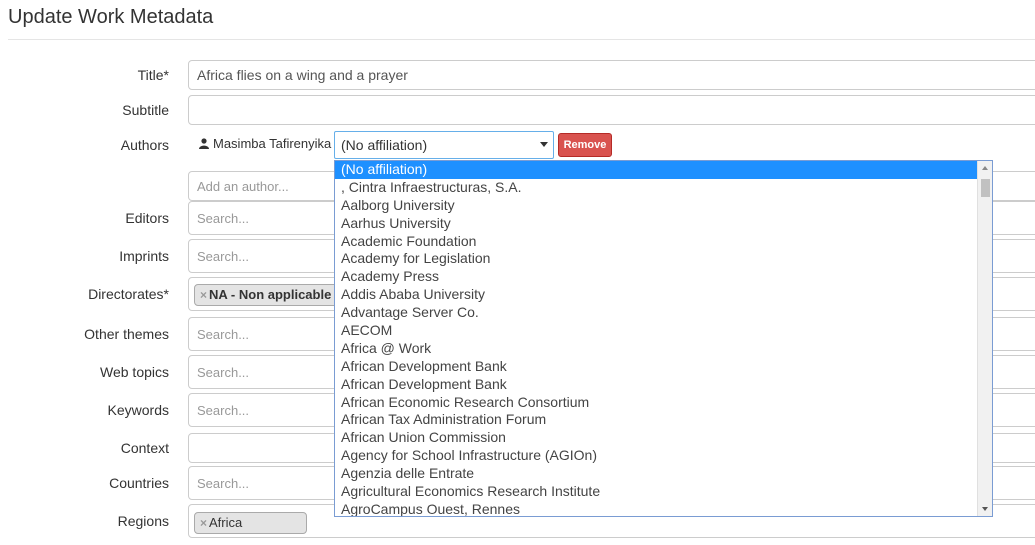 The image size is (1035, 545). I want to click on affiliation-option: AgroCampus Ouest, Rennes, so click(656, 508).